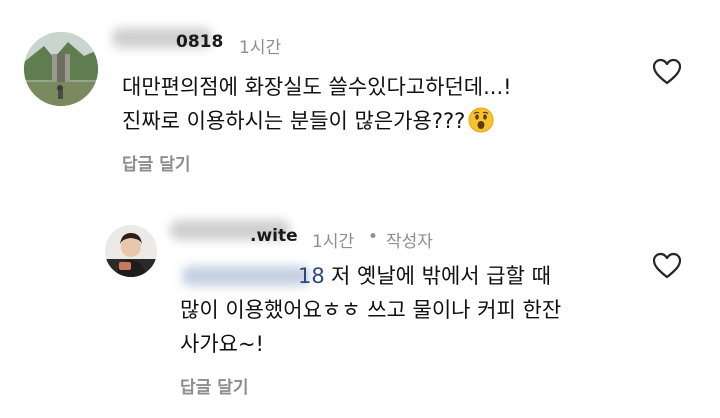 Image resolution: width=720 pixels, height=418 pixels. I want to click on reply-text: 저 옛날에 밖에서 급할 때, so click(441, 276).